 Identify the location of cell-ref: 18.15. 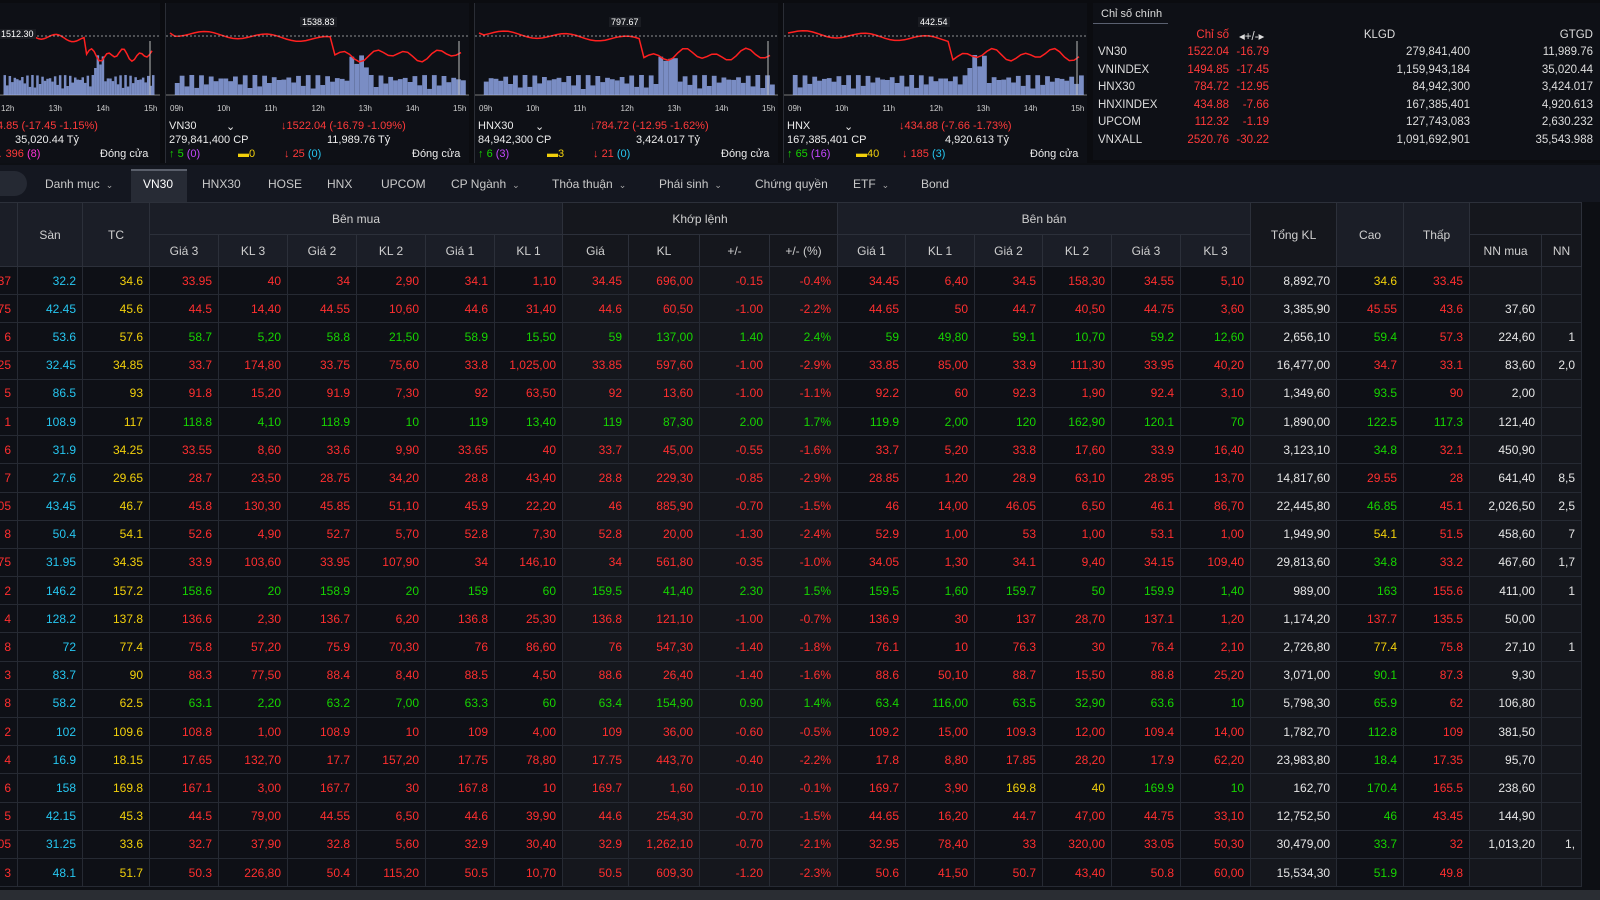
(116, 760).